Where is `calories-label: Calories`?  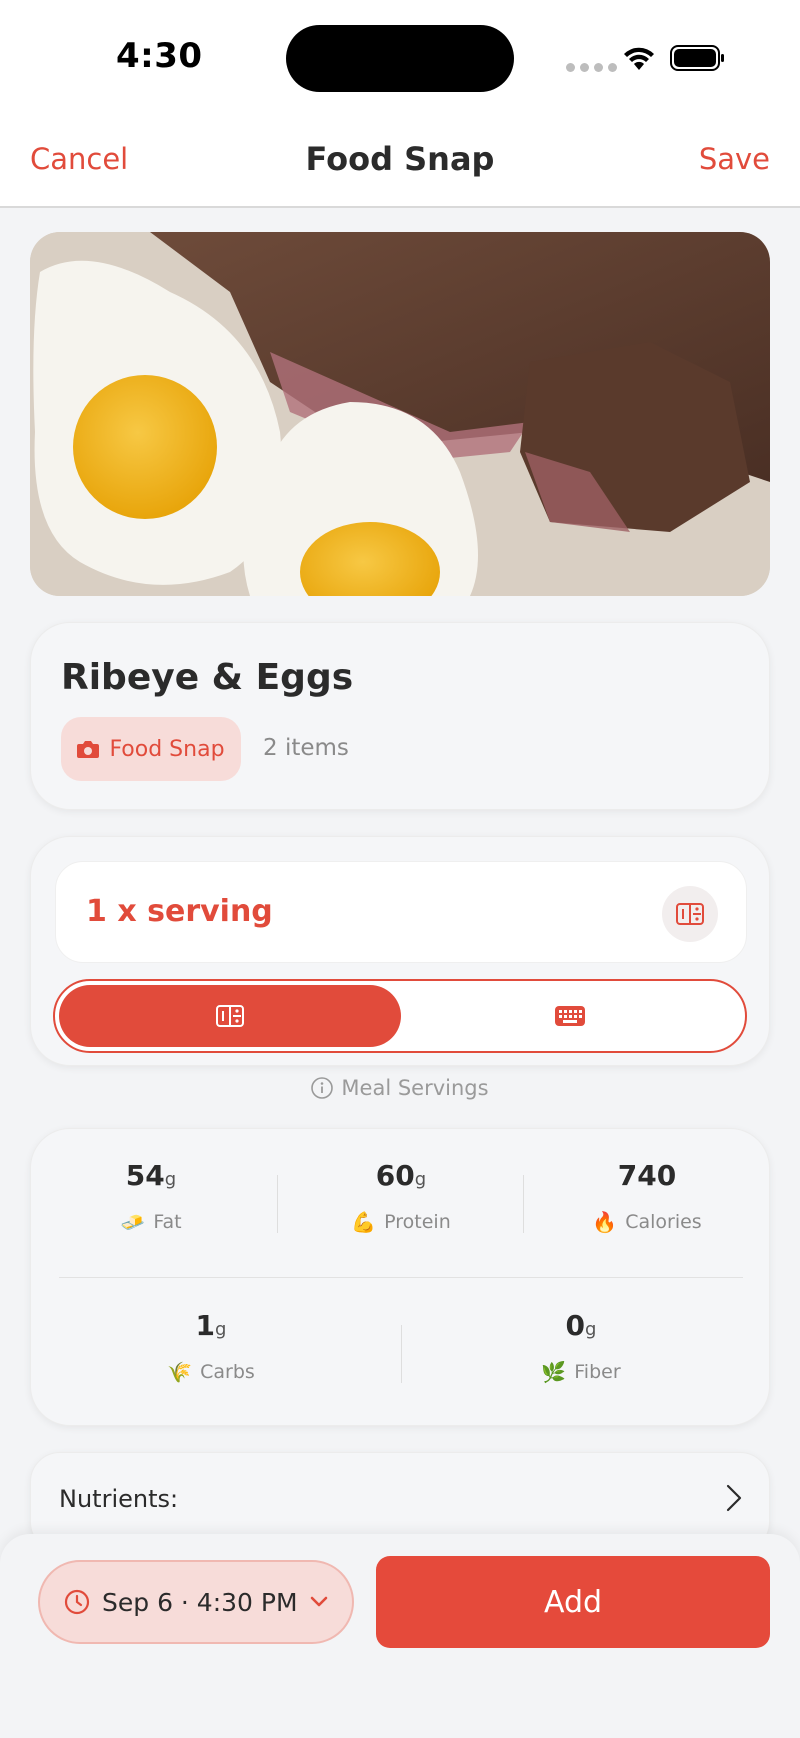 calories-label: Calories is located at coordinates (663, 1222).